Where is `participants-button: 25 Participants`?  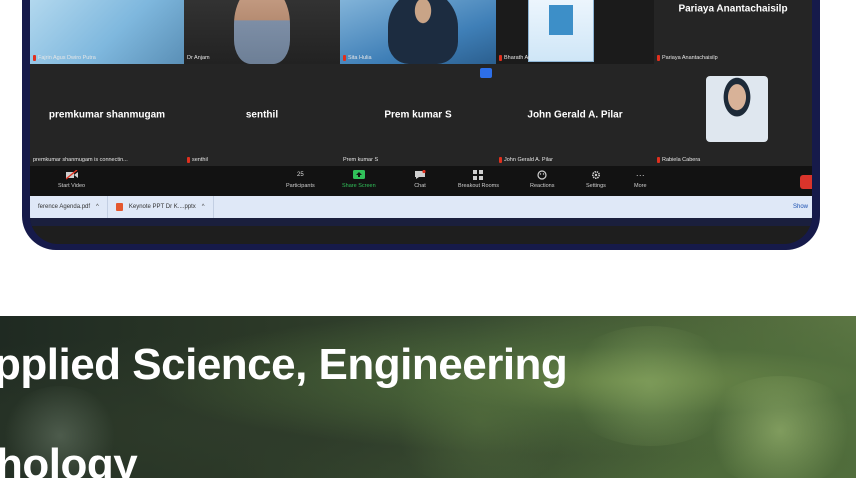 participants-button: 25 Participants is located at coordinates (300, 179).